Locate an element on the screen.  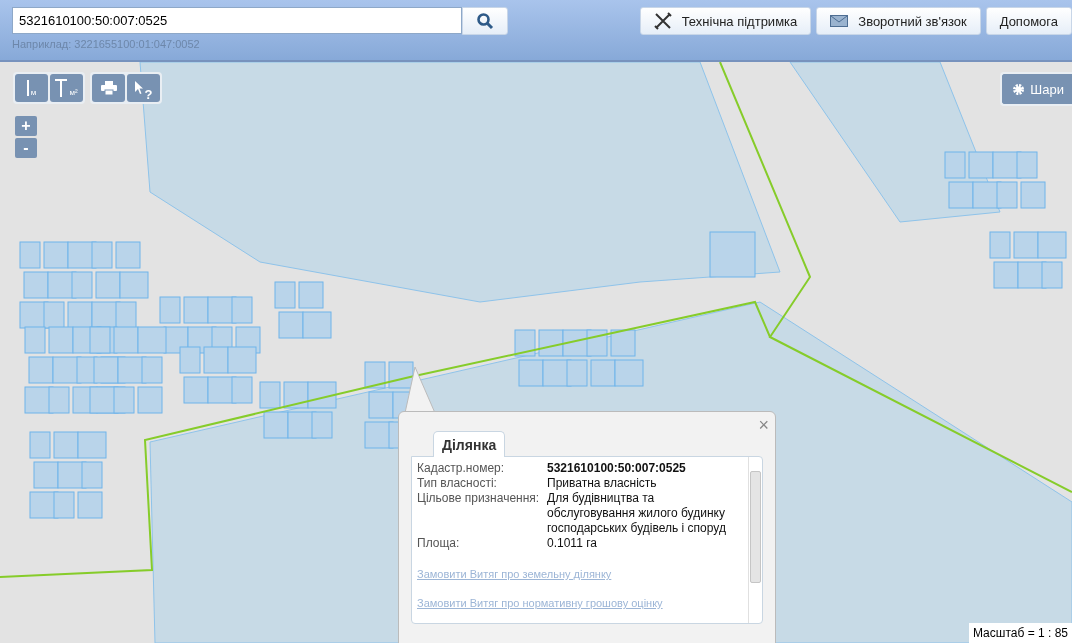
order-extract-link: Замовити Витяг про земельну ділянку is located at coordinates (514, 574).